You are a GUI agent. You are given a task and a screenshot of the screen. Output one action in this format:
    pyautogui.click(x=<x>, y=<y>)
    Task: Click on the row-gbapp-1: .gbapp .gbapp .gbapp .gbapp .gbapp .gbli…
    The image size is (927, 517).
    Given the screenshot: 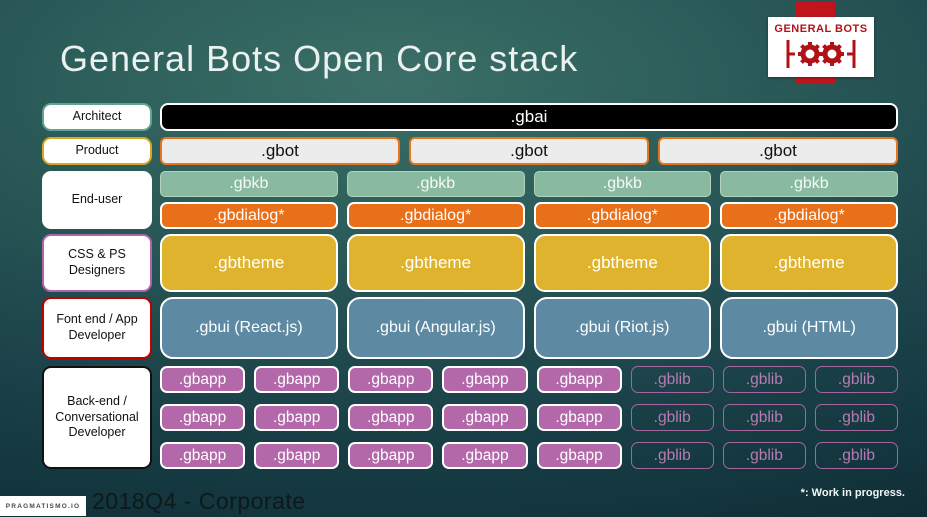 What is the action you would take?
    pyautogui.click(x=529, y=379)
    